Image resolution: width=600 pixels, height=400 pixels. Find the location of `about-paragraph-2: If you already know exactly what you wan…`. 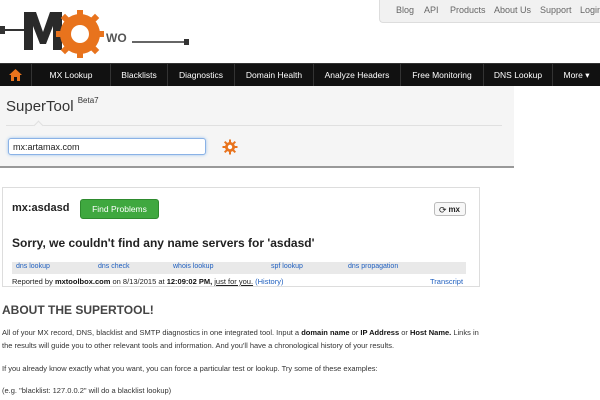

about-paragraph-2: If you already know exactly what you wan… is located at coordinates (190, 368).